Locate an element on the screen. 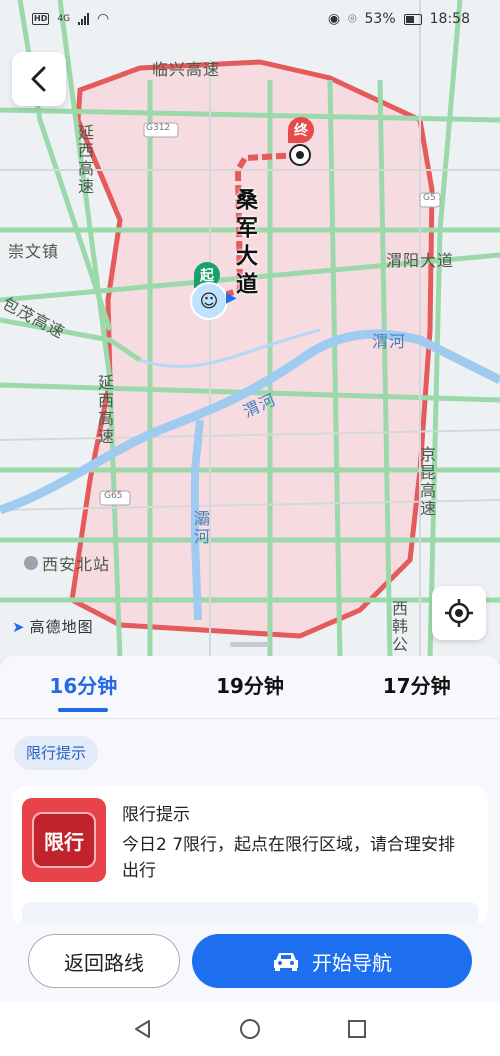  return-route-button: 返回路线 is located at coordinates (104, 961).